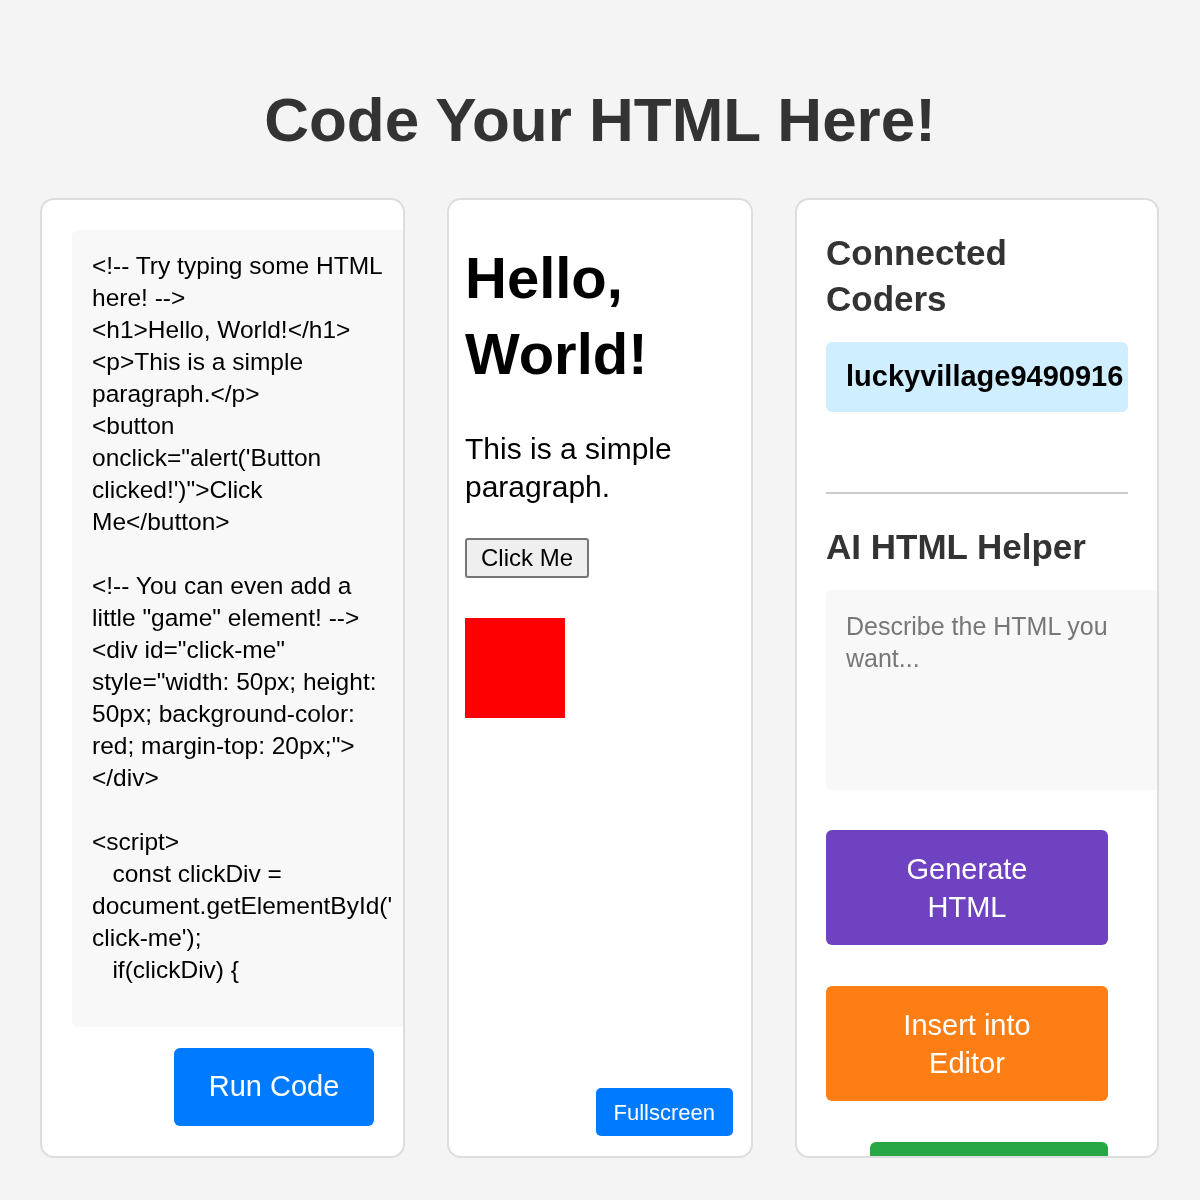  I want to click on helper-title: AI HTML Helper, so click(956, 547).